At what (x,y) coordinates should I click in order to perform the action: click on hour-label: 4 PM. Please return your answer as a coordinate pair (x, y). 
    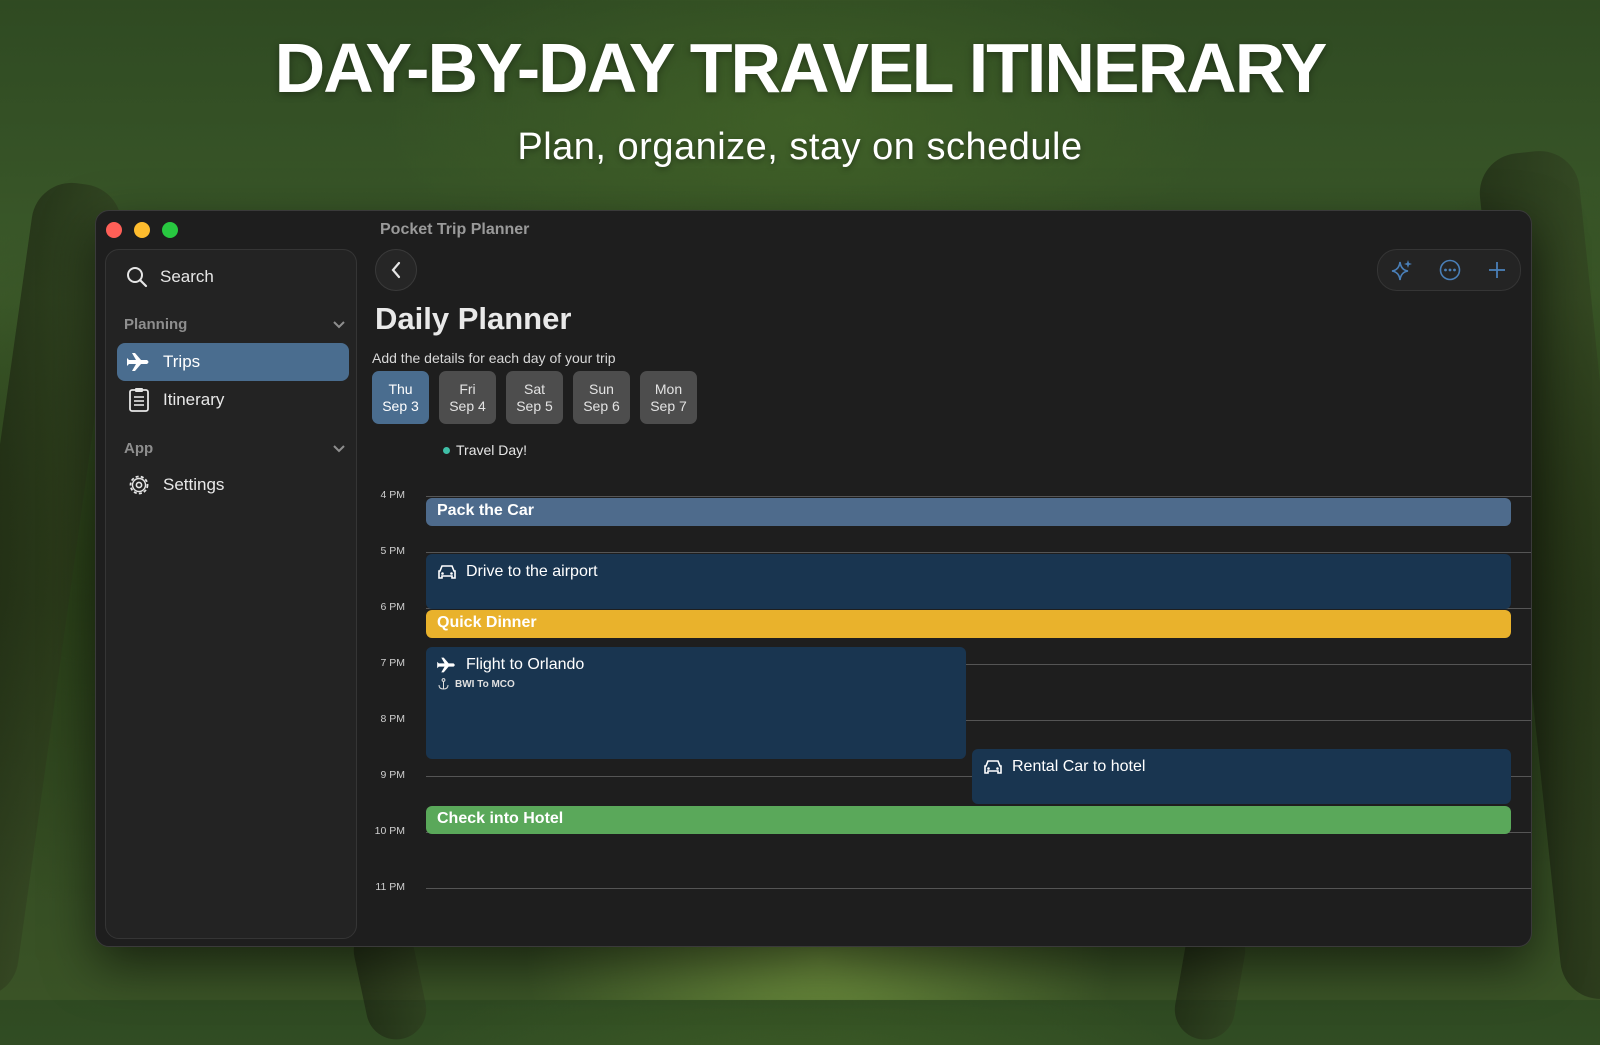
    Looking at the image, I should click on (392, 495).